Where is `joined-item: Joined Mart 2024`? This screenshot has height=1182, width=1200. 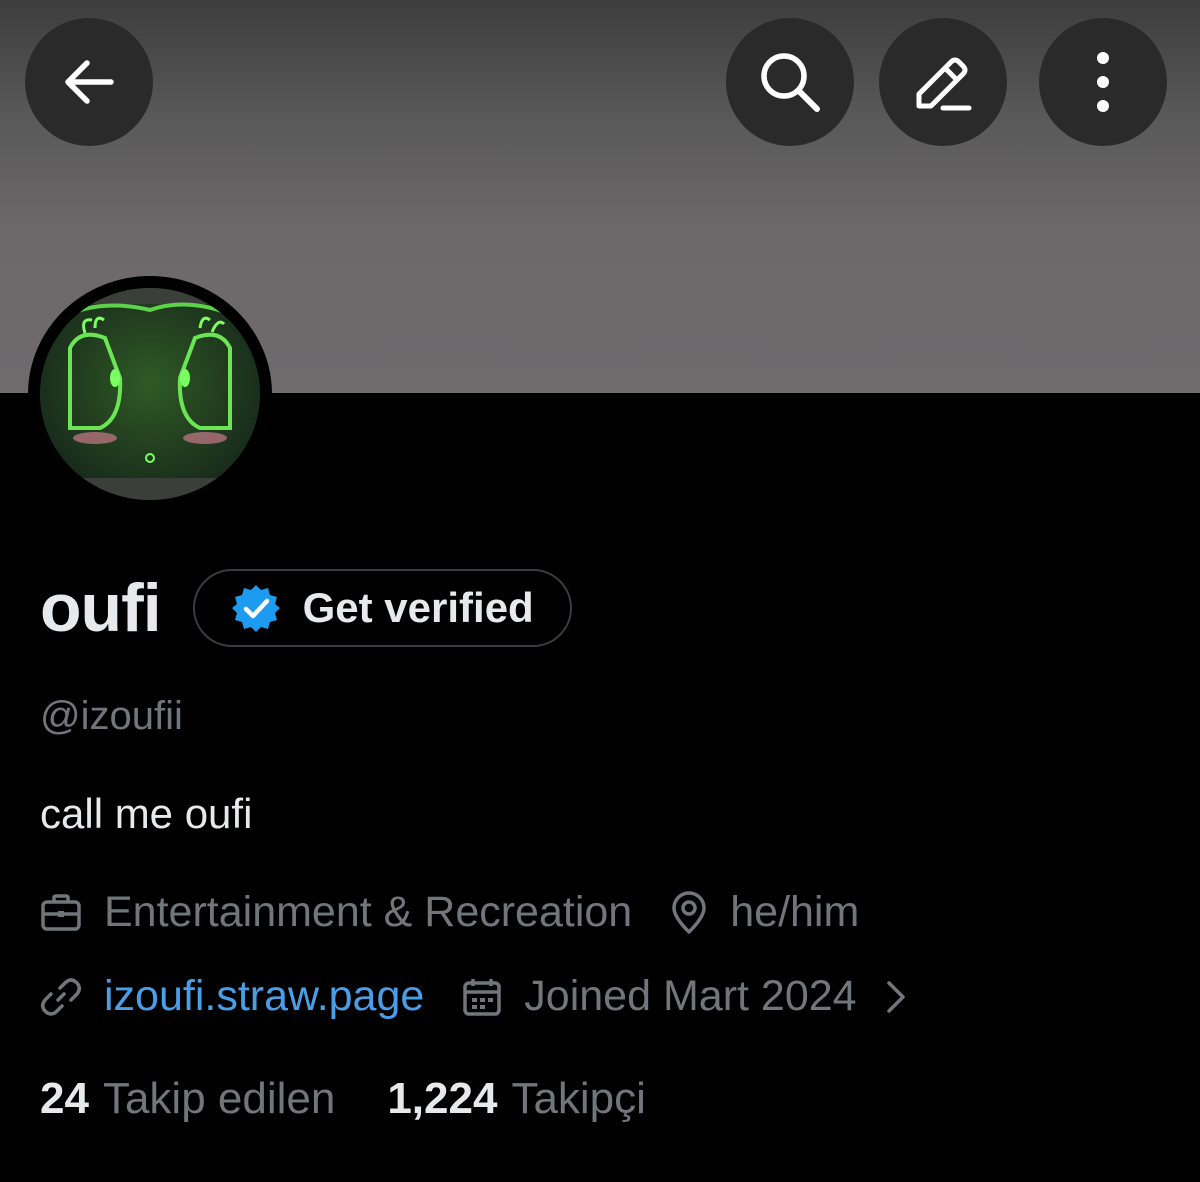
joined-item: Joined Mart 2024 is located at coordinates (684, 996).